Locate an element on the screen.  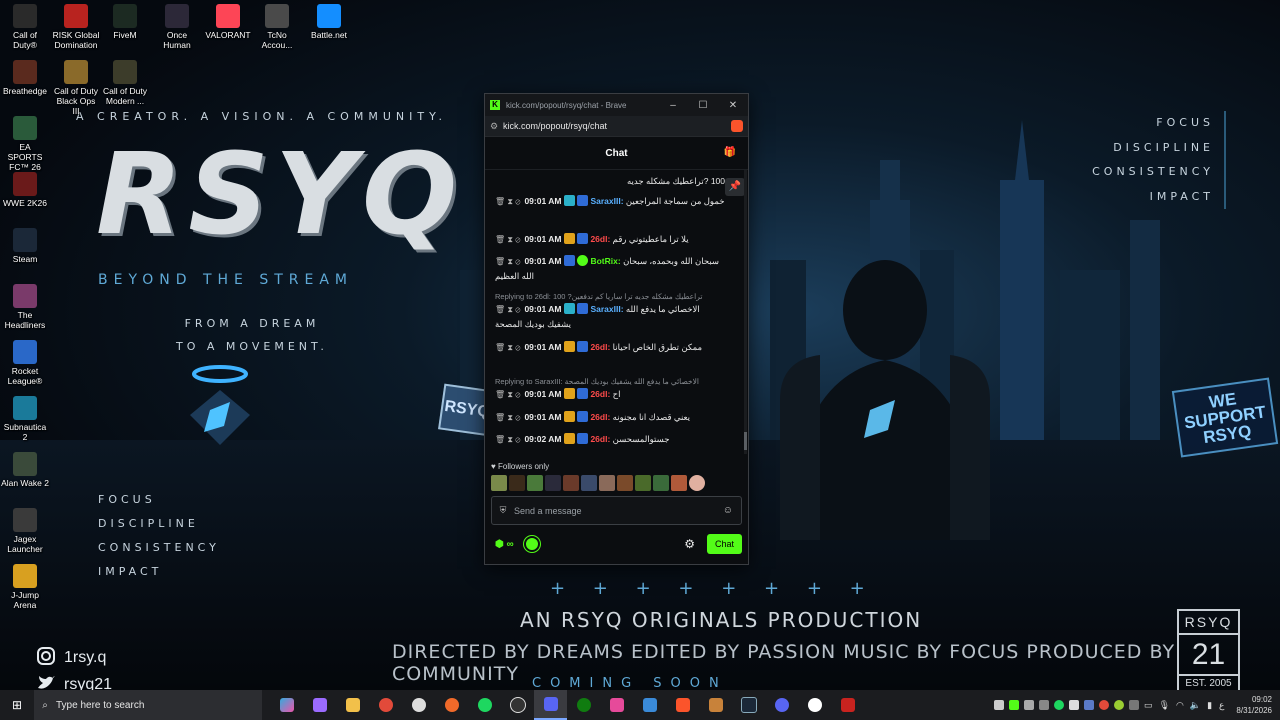
desktop-icon: Call of Duty Black Ops III is located at coordinates (76, 88).